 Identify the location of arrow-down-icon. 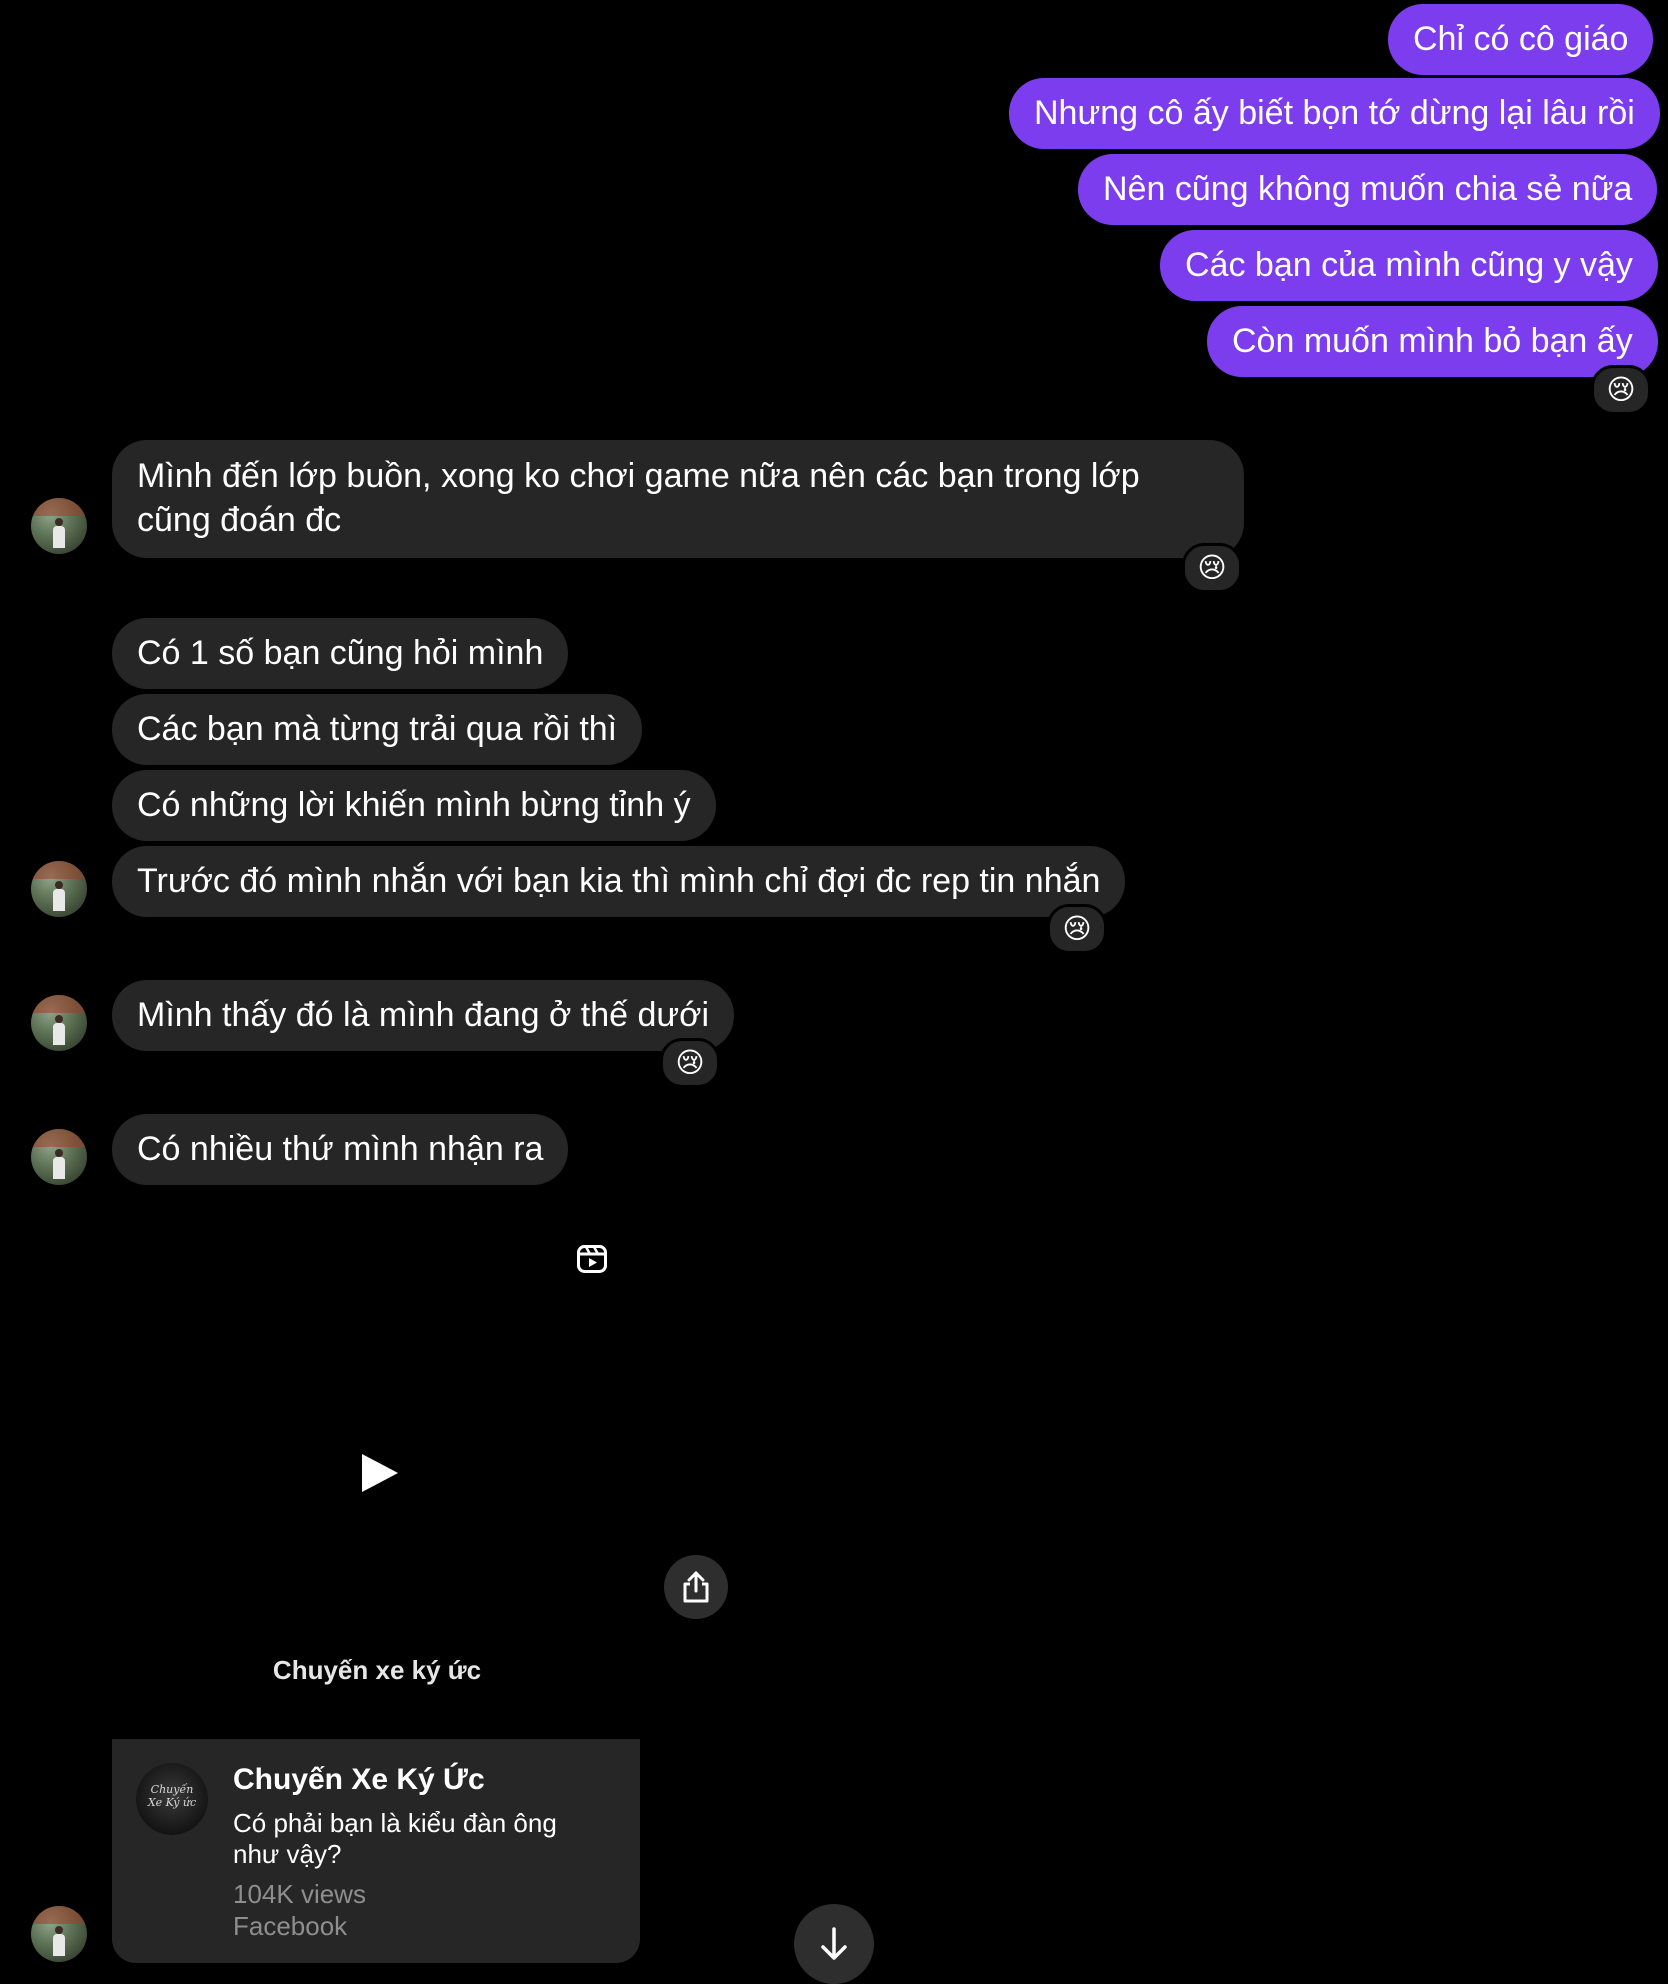
(834, 1943).